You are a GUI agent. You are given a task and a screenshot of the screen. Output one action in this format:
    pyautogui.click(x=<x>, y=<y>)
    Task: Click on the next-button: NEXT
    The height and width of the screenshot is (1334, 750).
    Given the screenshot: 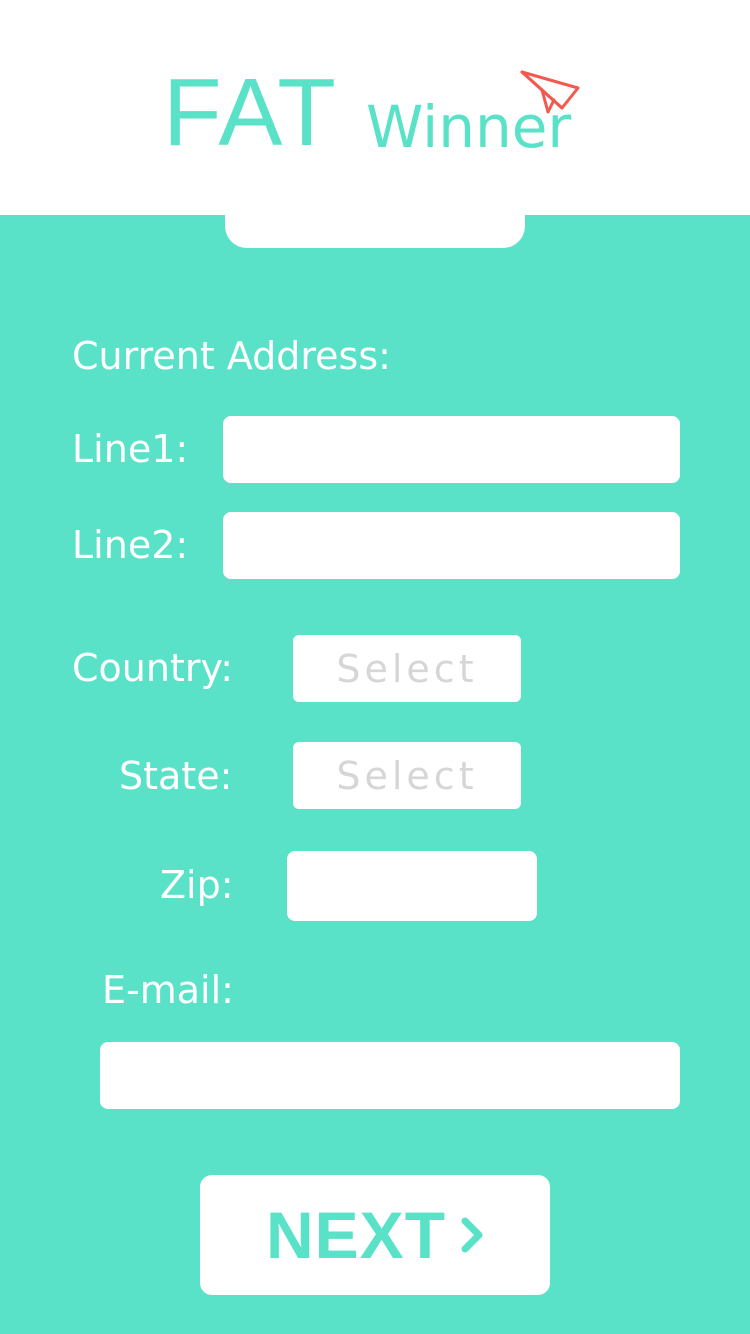 What is the action you would take?
    pyautogui.click(x=375, y=1235)
    